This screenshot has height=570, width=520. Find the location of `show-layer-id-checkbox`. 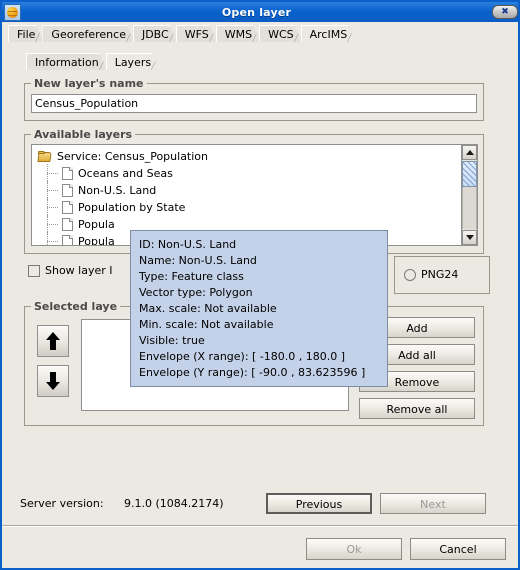

show-layer-id-checkbox is located at coordinates (34, 270).